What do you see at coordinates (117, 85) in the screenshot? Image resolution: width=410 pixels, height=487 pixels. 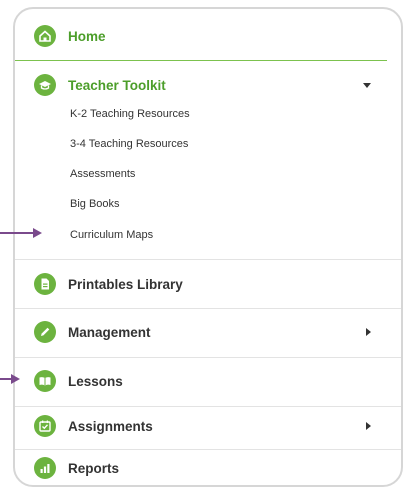 I see `nav-item-teacher-toolkit-label: Teacher Toolkit` at bounding box center [117, 85].